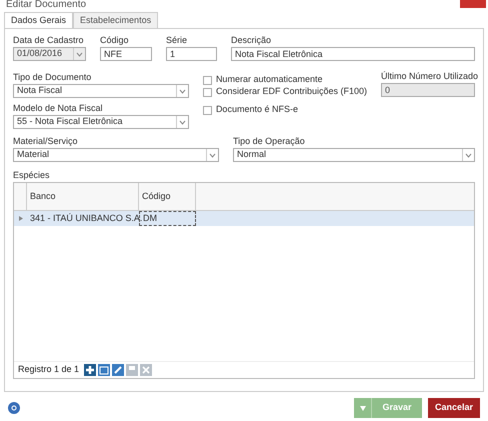 Image resolution: width=488 pixels, height=421 pixels. Describe the element at coordinates (353, 54) in the screenshot. I see `text-field: Nota Fiscal Eletrônica` at that location.